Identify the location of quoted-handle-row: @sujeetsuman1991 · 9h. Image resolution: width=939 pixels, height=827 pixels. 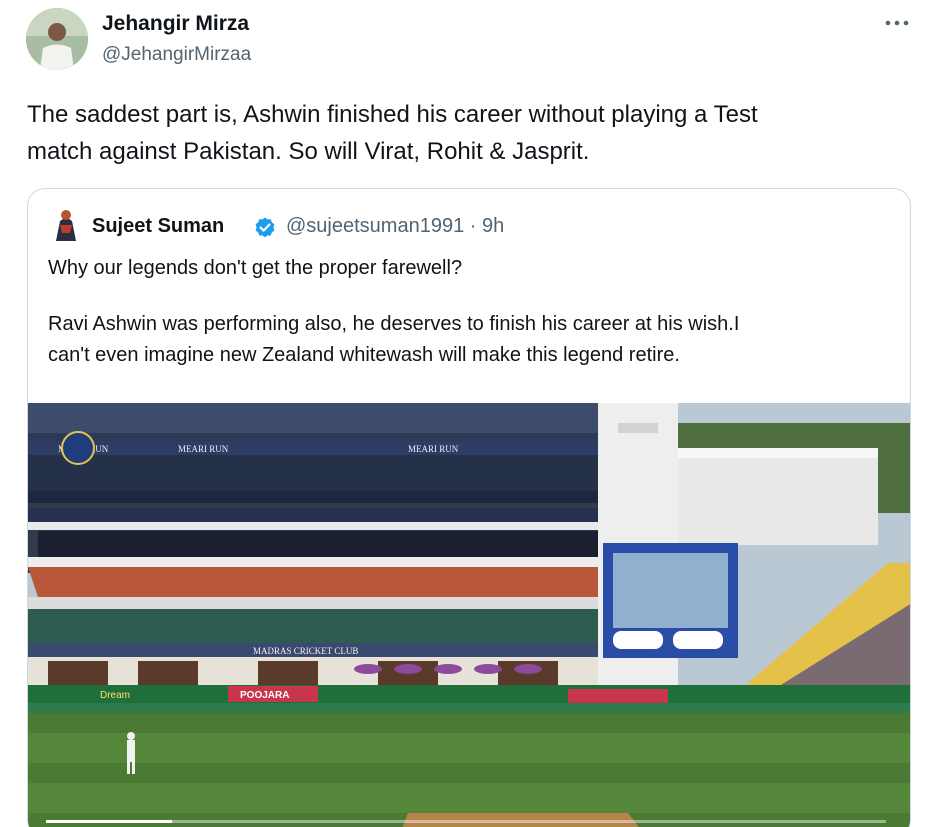
(395, 226).